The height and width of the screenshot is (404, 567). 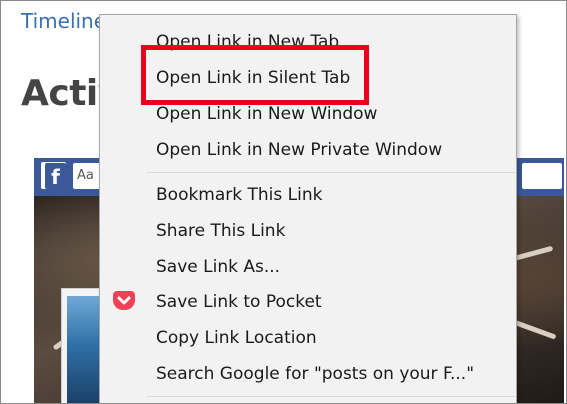 What do you see at coordinates (299, 150) in the screenshot?
I see `menu-item-open-private-window: Open Link in New Private Window` at bounding box center [299, 150].